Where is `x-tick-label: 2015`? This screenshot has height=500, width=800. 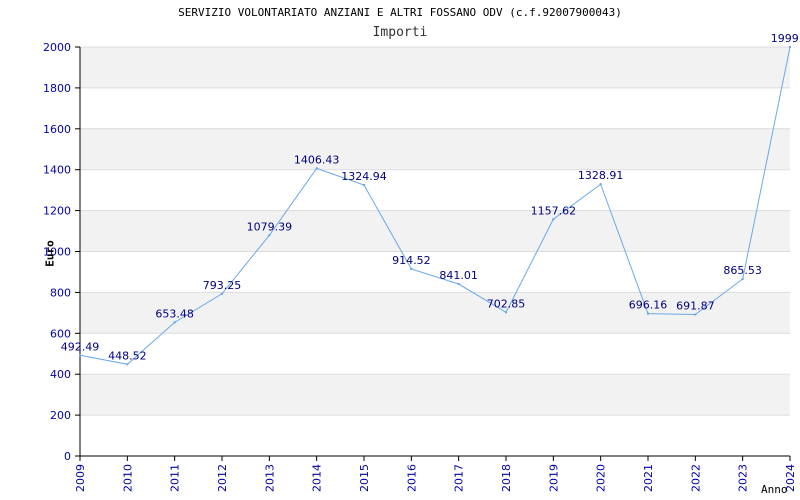
x-tick-label: 2015 is located at coordinates (364, 478).